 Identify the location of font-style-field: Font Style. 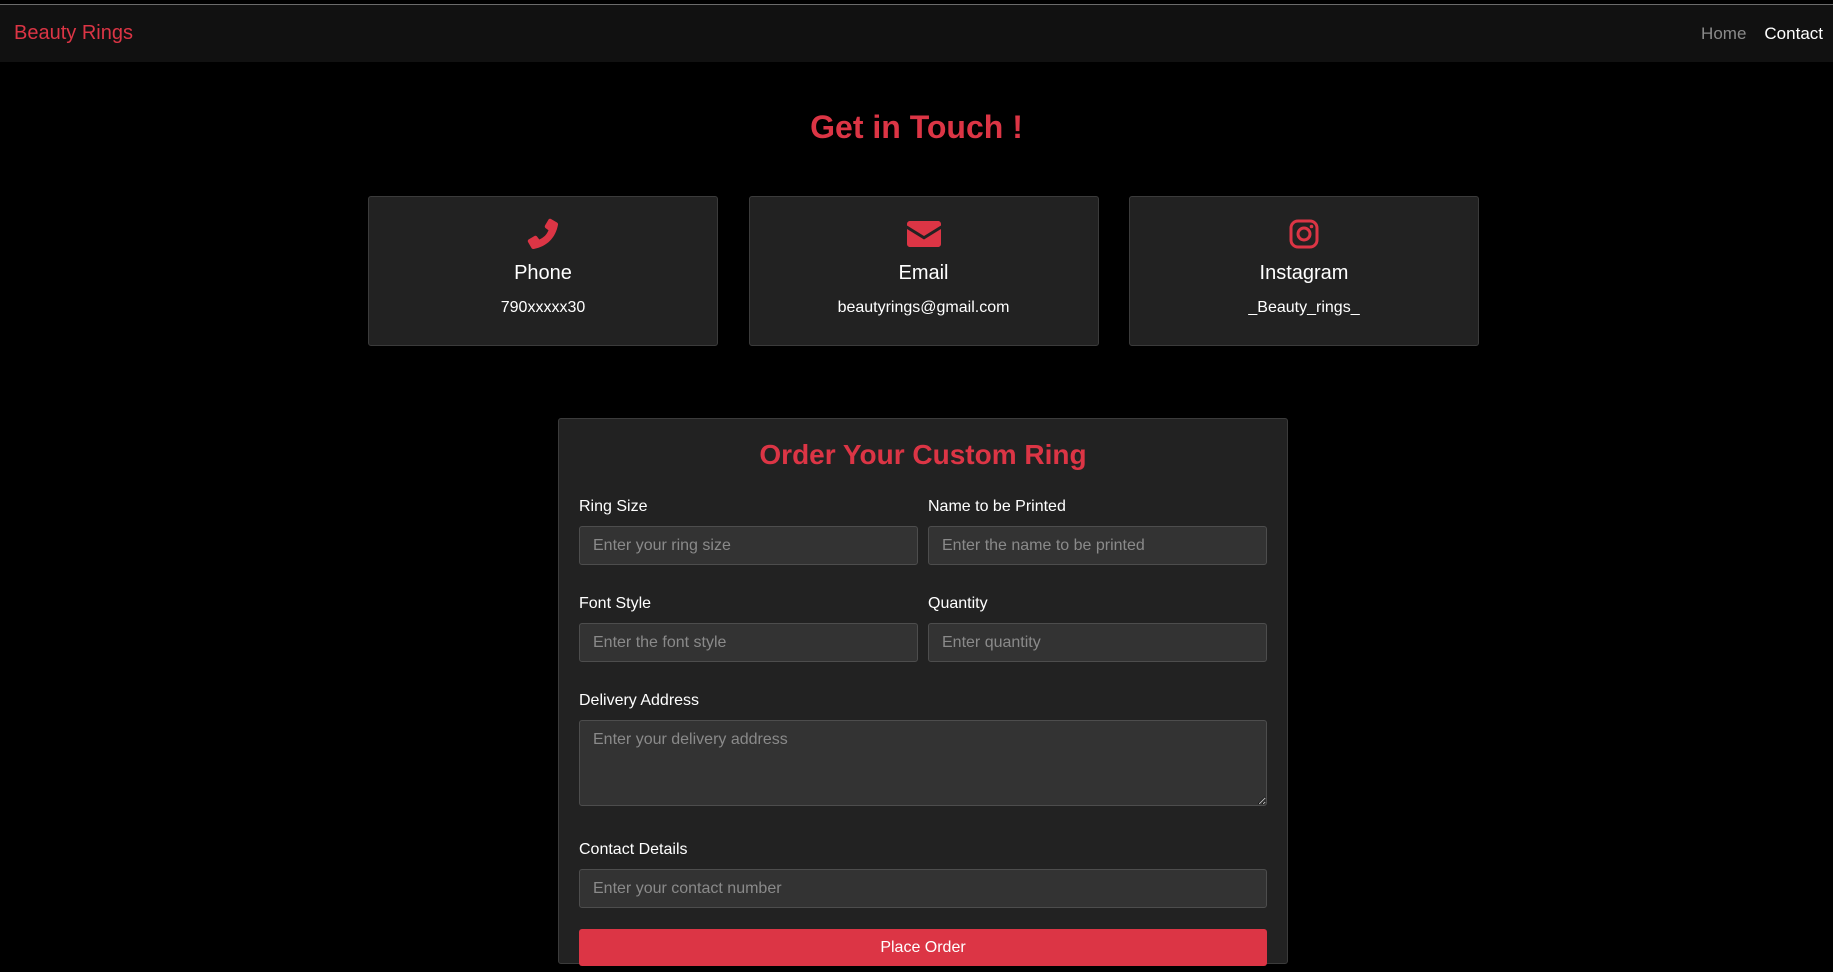
(748, 629).